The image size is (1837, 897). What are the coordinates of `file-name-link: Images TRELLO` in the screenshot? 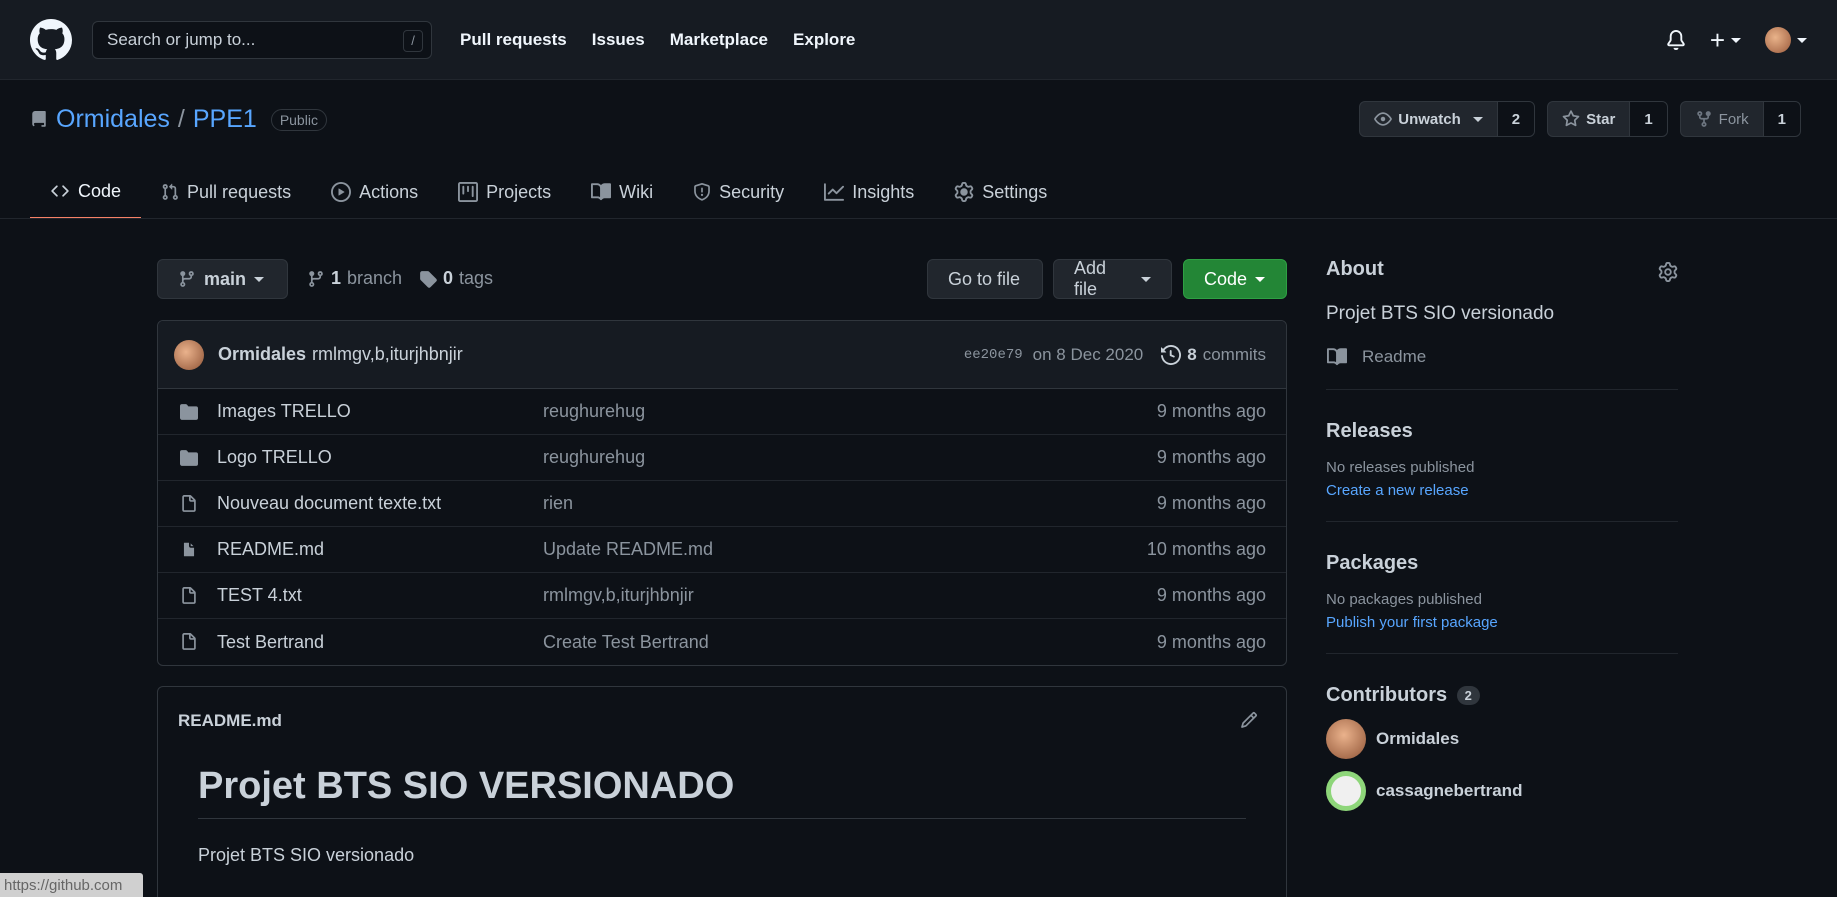 It's located at (380, 411).